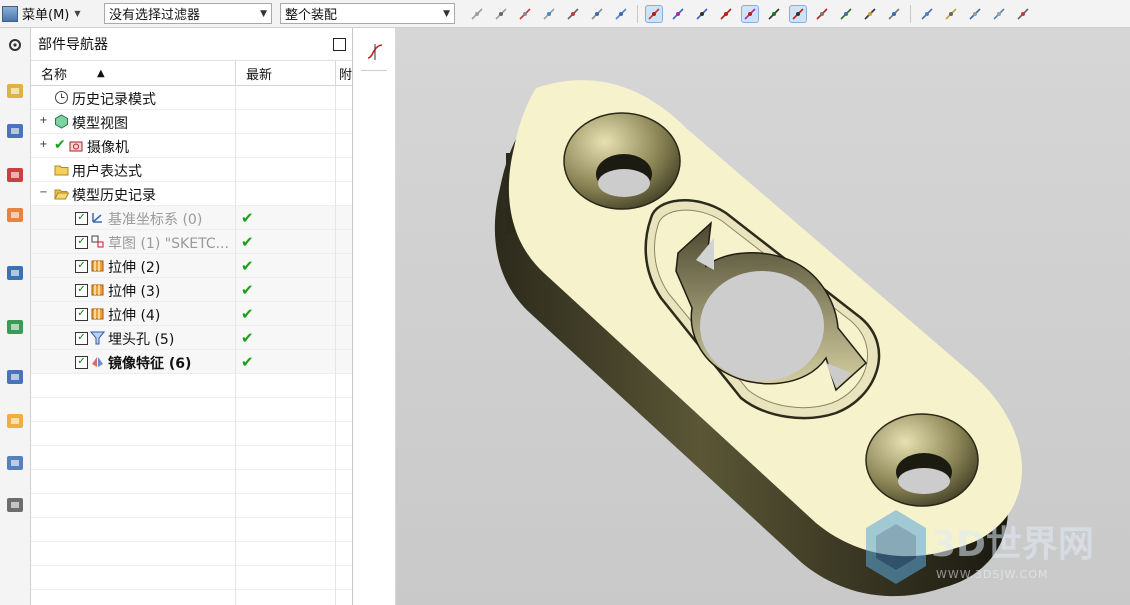  Describe the element at coordinates (286, 73) in the screenshot. I see `column-header-latest: 最新` at that location.